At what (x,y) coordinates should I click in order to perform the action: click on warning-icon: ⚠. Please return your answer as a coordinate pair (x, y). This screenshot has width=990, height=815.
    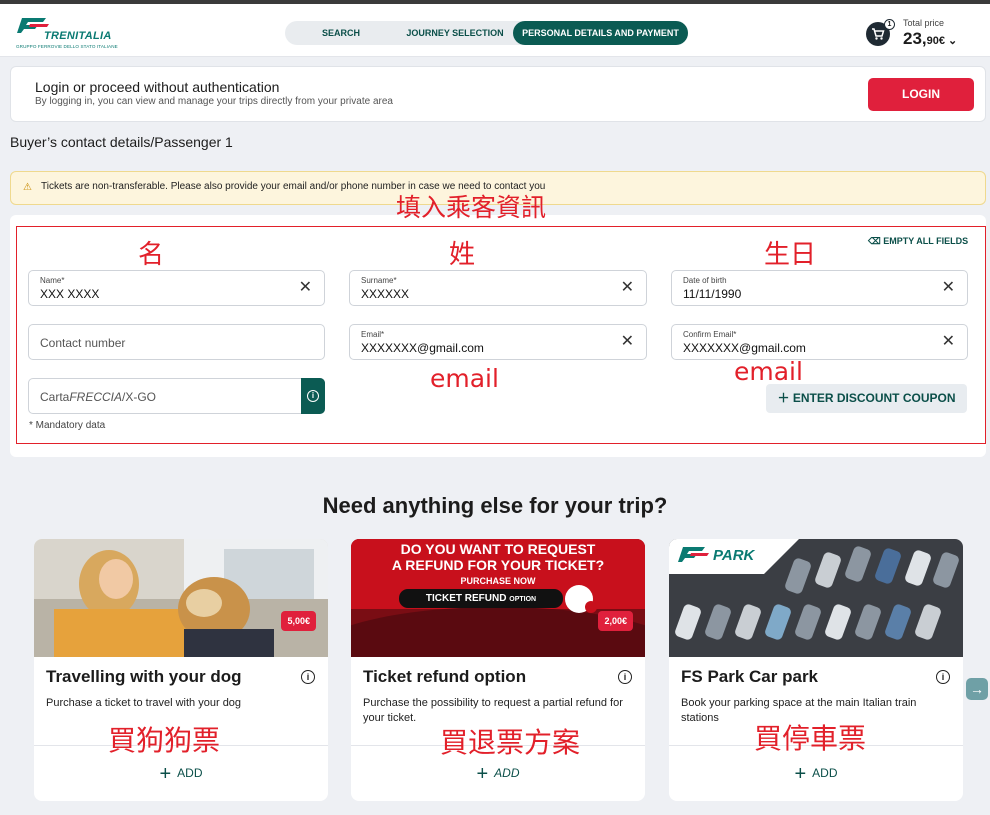
    Looking at the image, I should click on (27, 187).